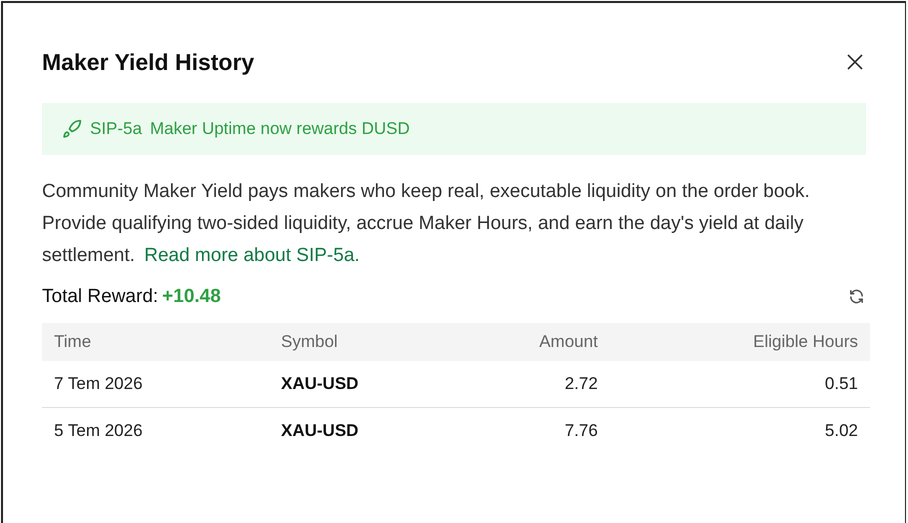 Image resolution: width=908 pixels, height=523 pixels. What do you see at coordinates (529, 430) in the screenshot?
I see `table-cell: 7.76` at bounding box center [529, 430].